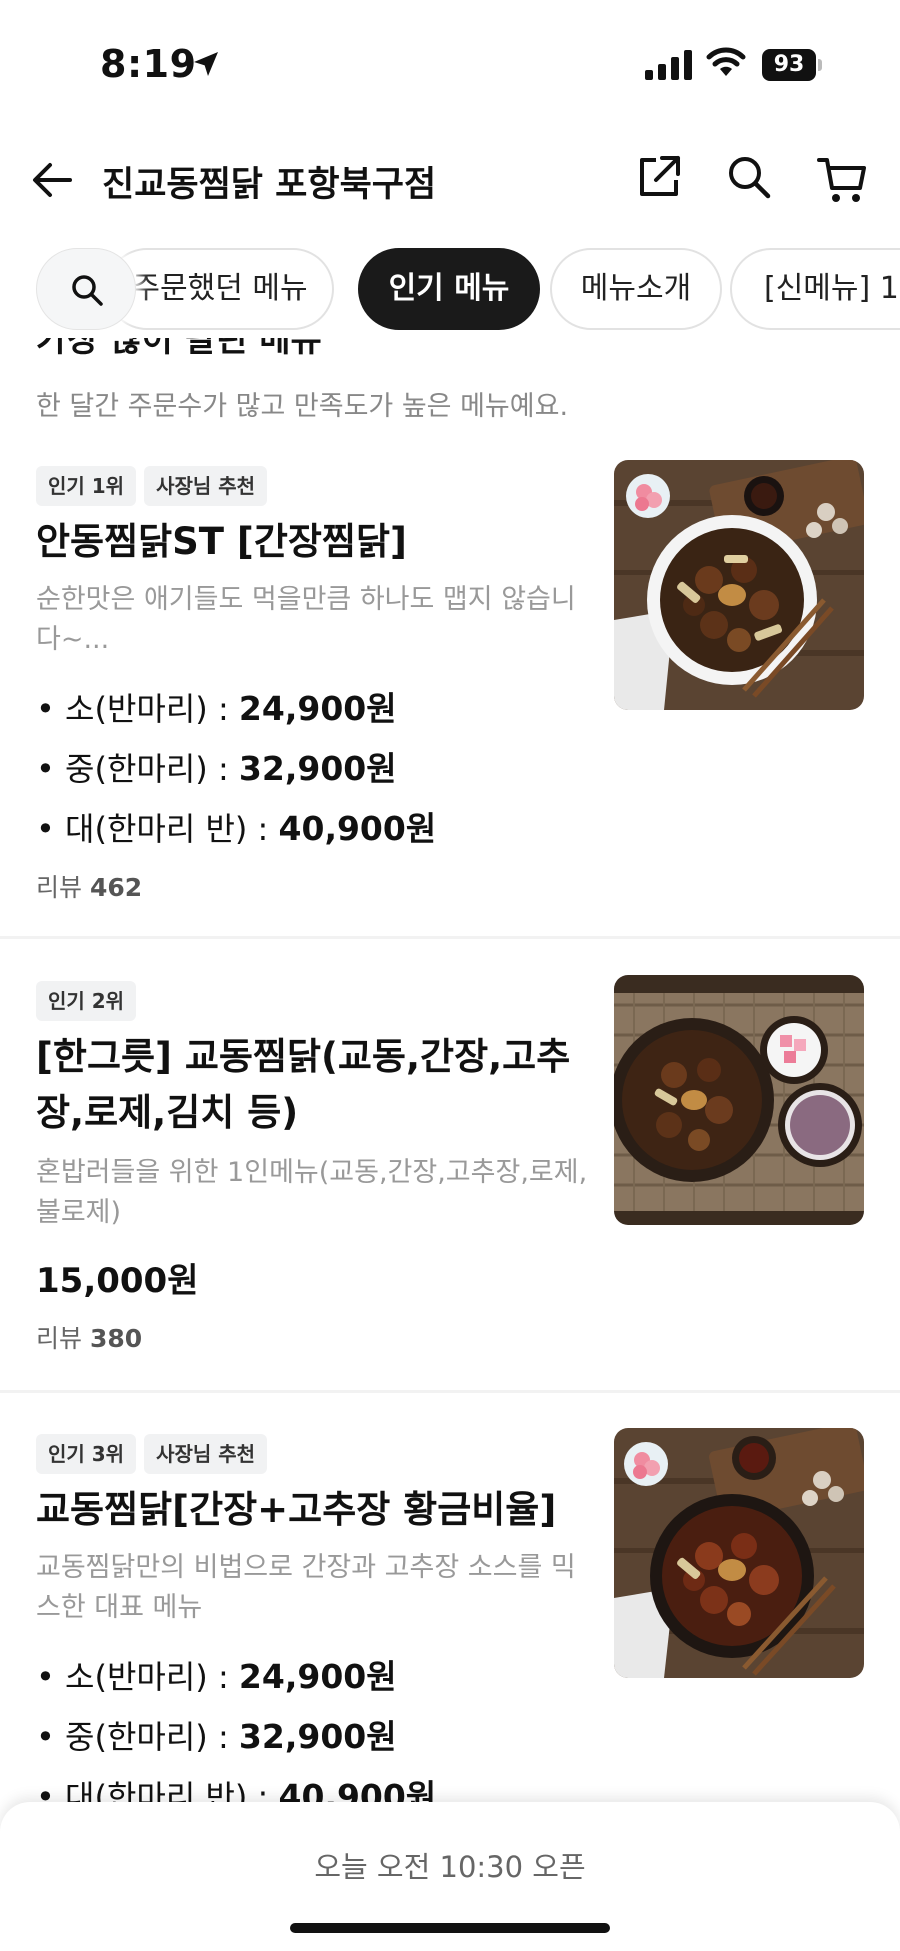  I want to click on price-large: • 대(한마리 반) : 40,900원, so click(236, 826).